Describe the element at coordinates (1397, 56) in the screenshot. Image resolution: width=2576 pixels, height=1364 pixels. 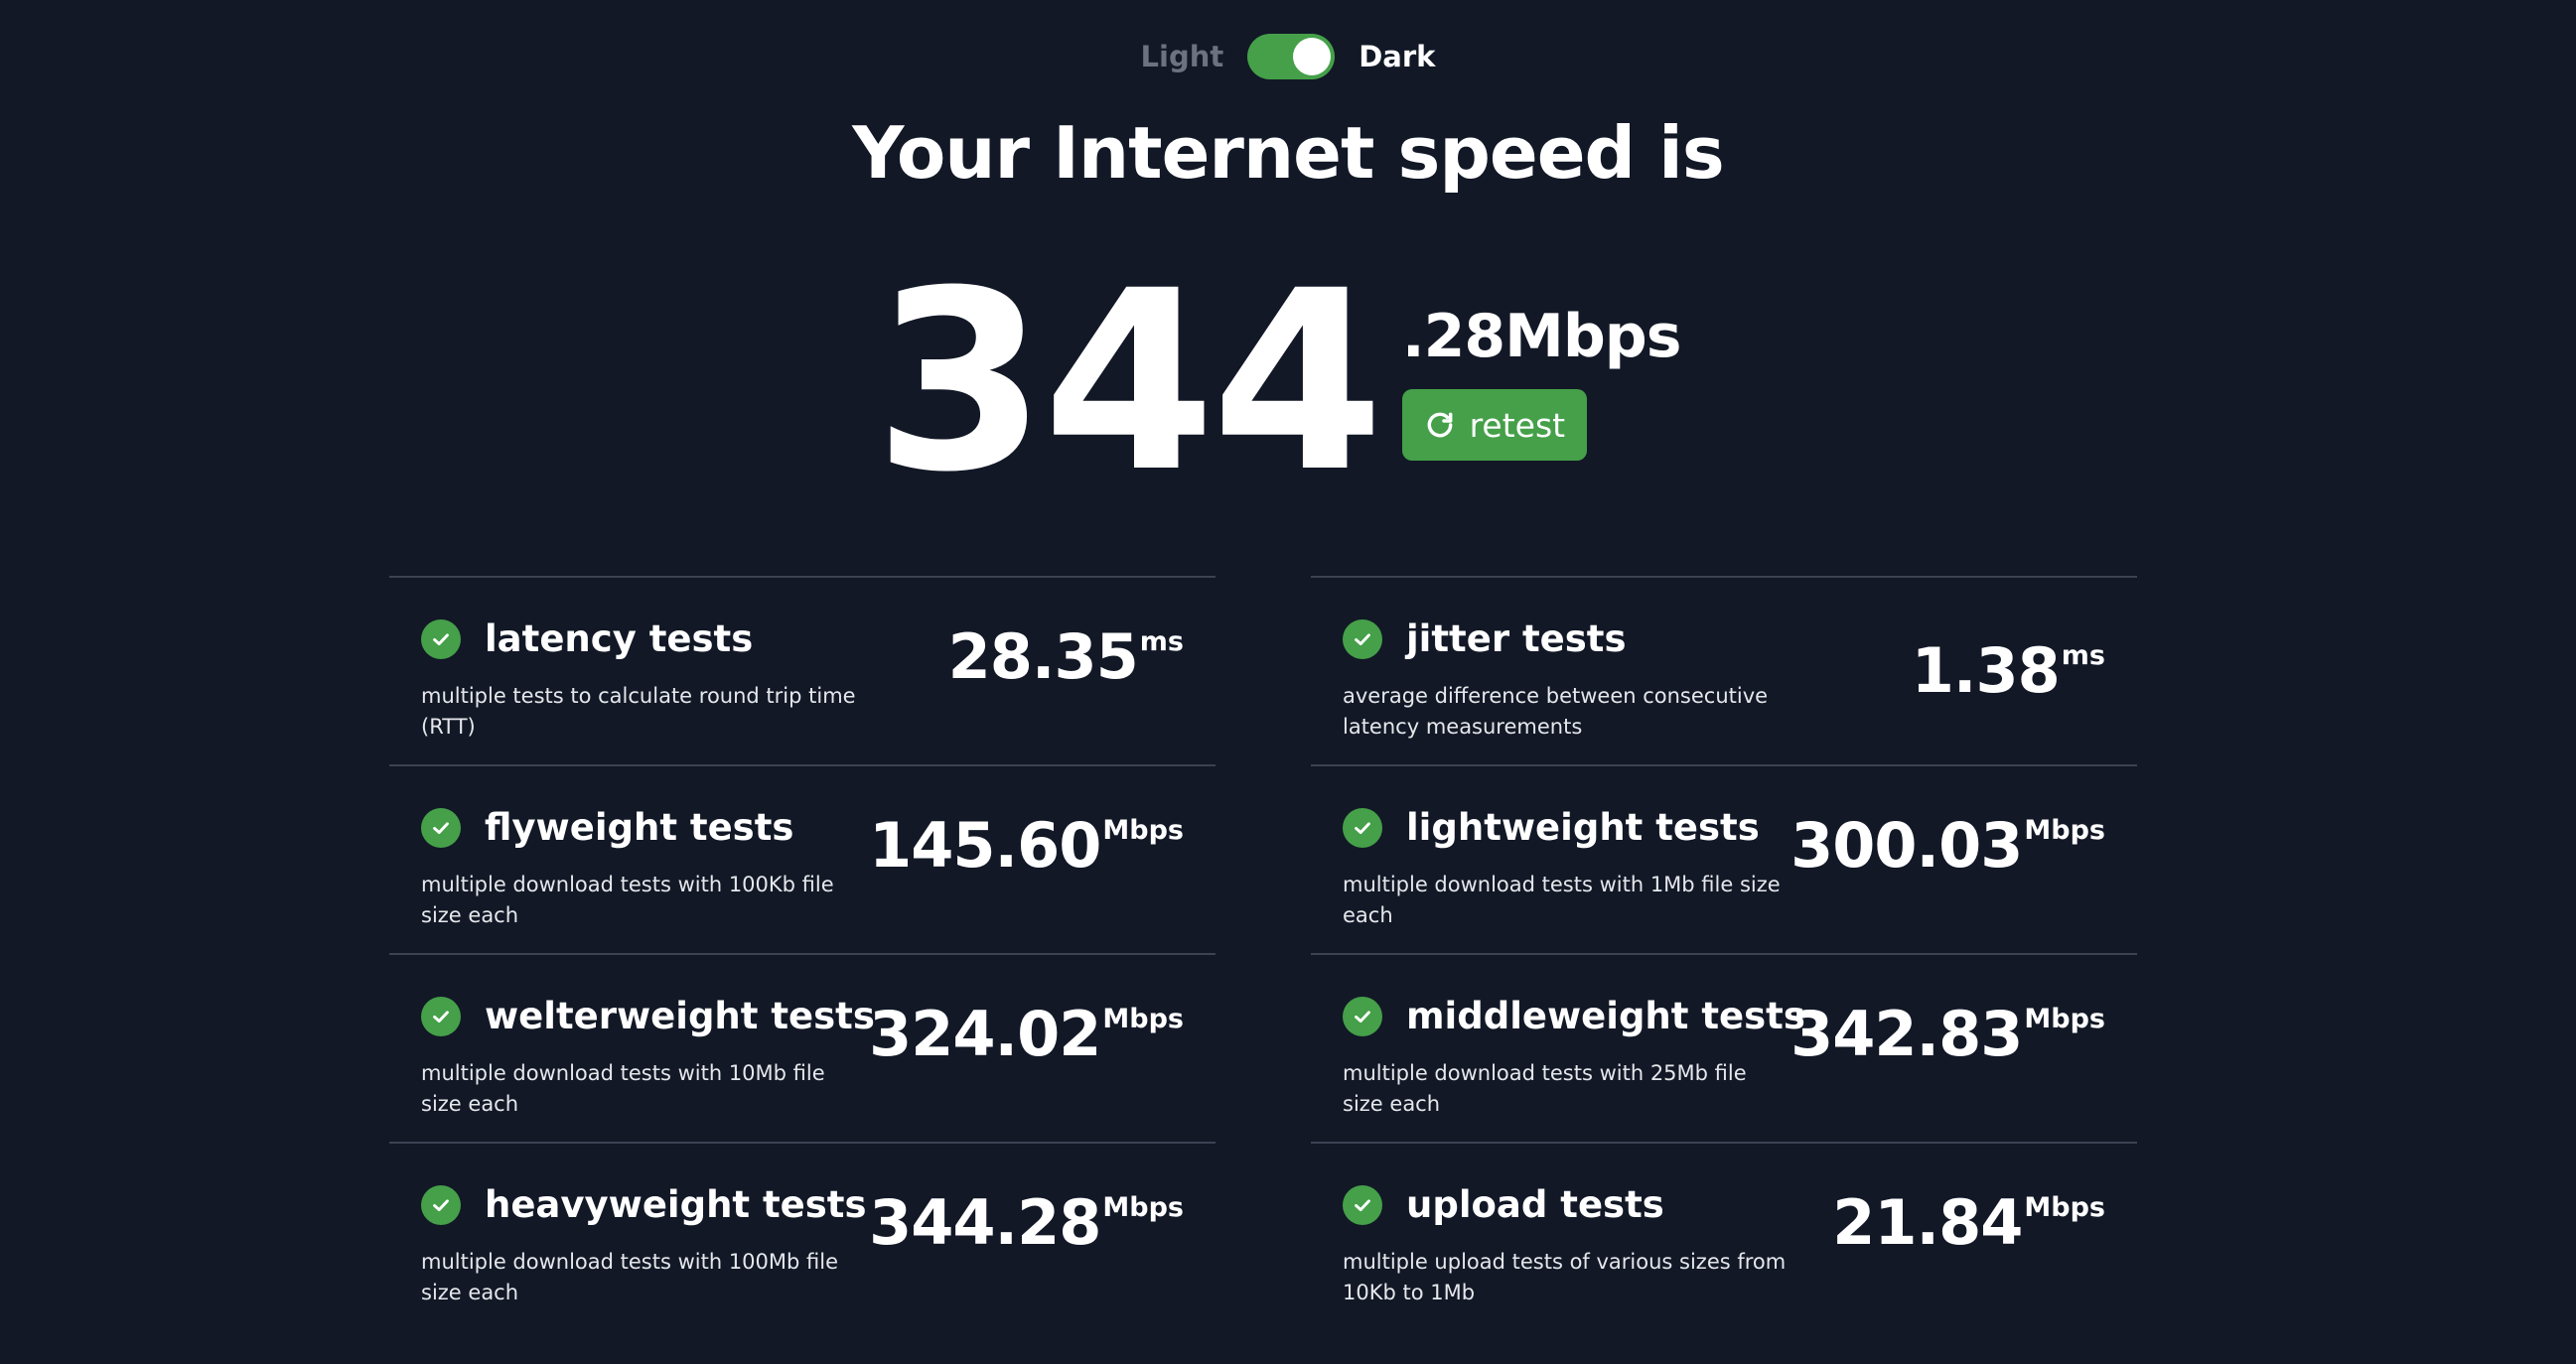
I see `theme-dark-label: Dark` at that location.